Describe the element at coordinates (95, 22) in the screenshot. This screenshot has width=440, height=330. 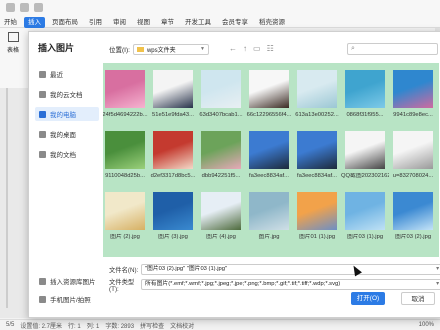
I see `menu-tab: 引用` at that location.